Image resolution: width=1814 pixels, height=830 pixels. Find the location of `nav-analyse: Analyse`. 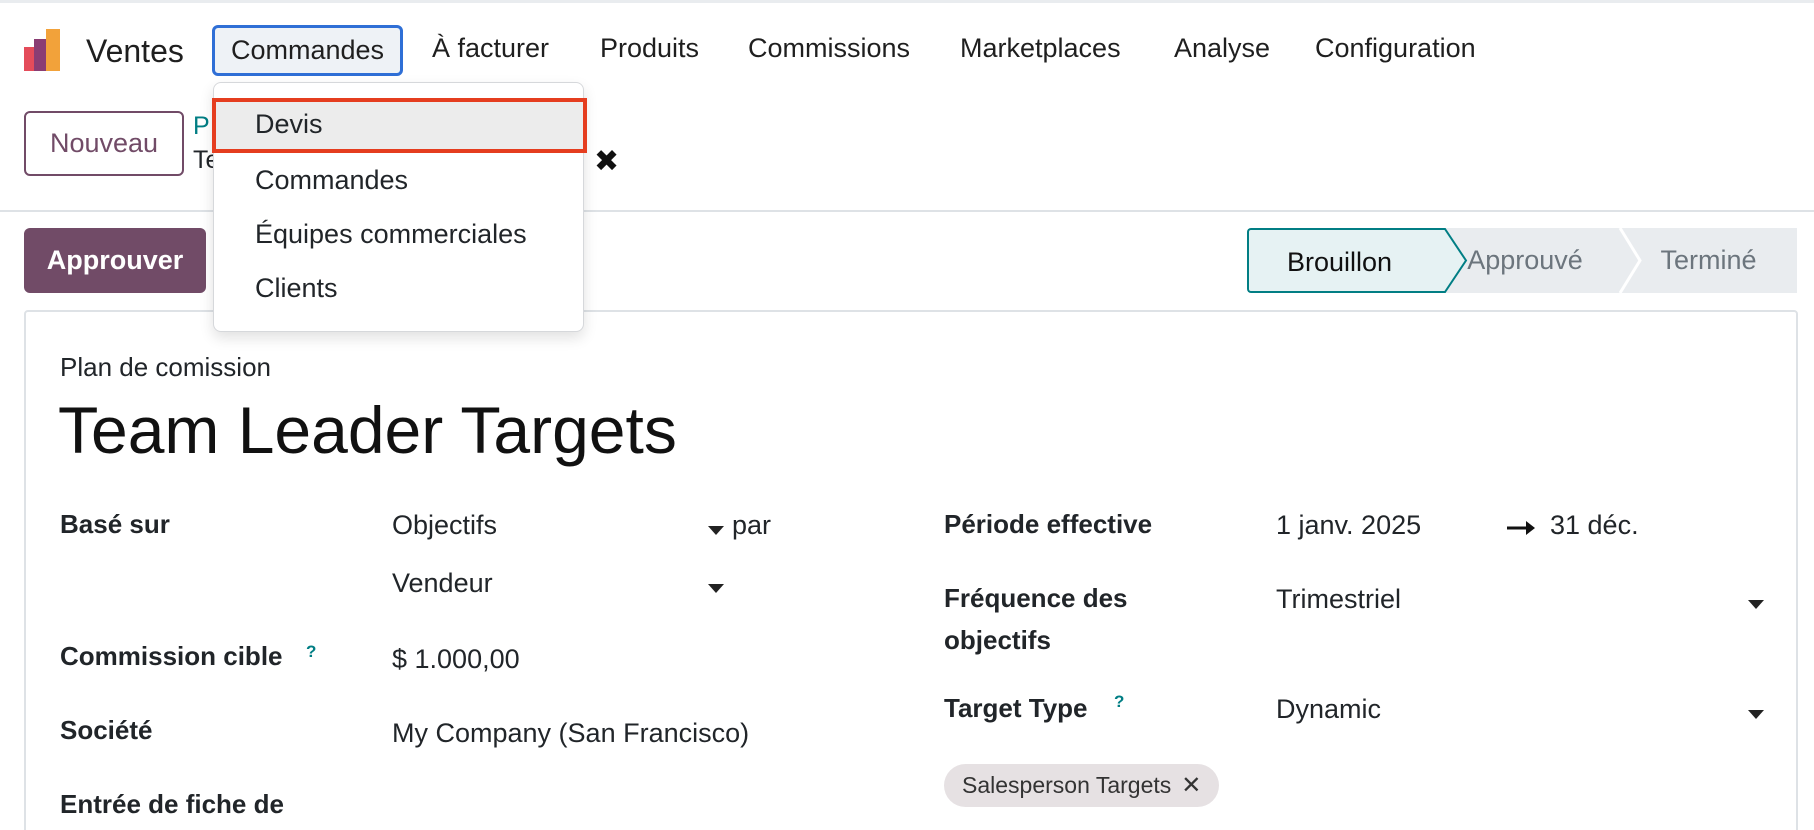

nav-analyse: Analyse is located at coordinates (1222, 48).